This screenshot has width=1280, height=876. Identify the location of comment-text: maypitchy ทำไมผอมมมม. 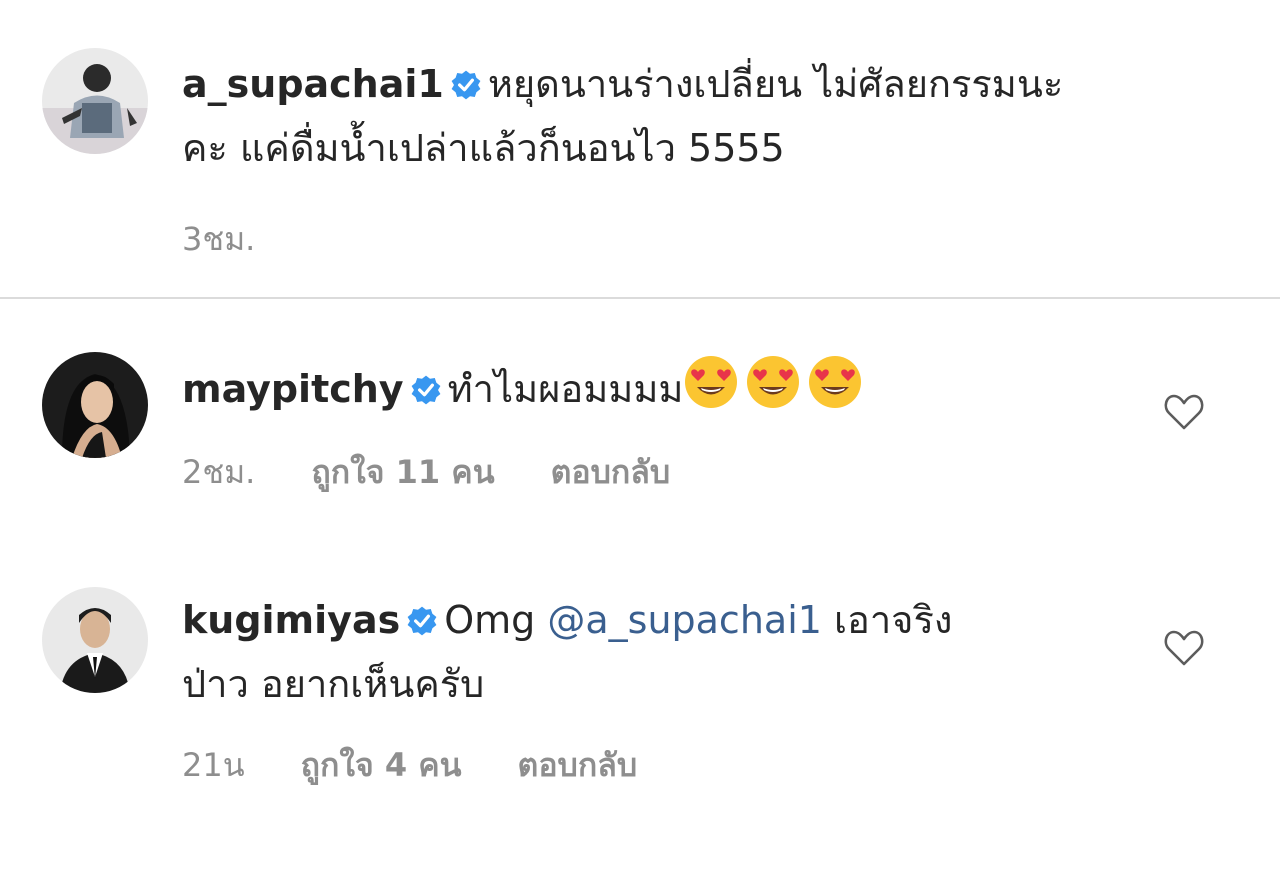
(676, 390).